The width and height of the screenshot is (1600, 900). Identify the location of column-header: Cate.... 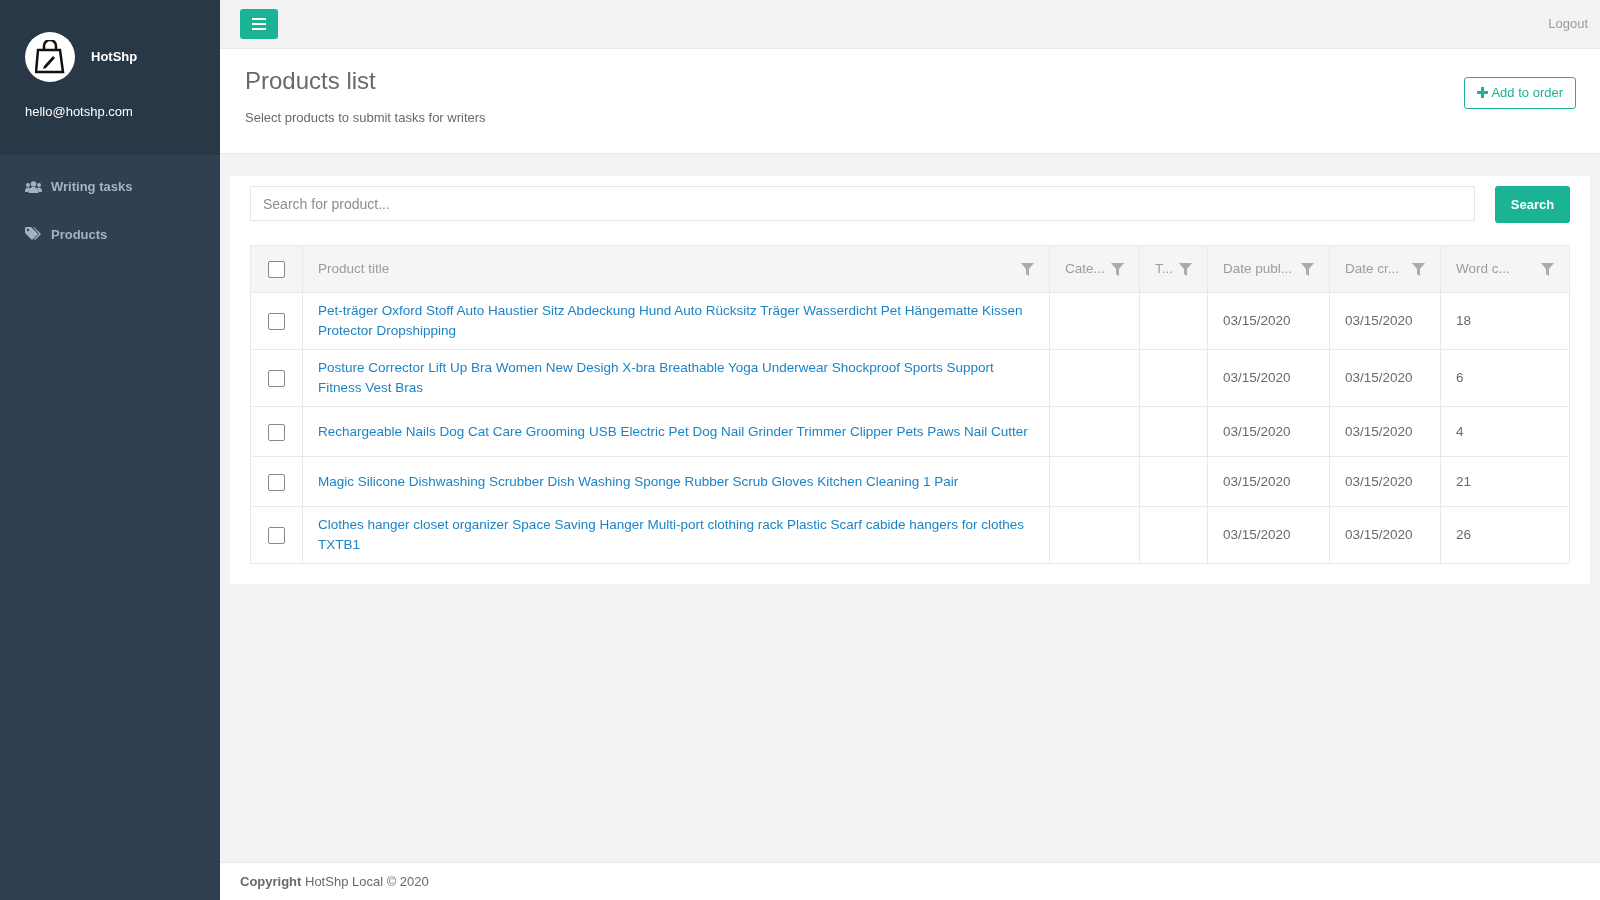
(1085, 269).